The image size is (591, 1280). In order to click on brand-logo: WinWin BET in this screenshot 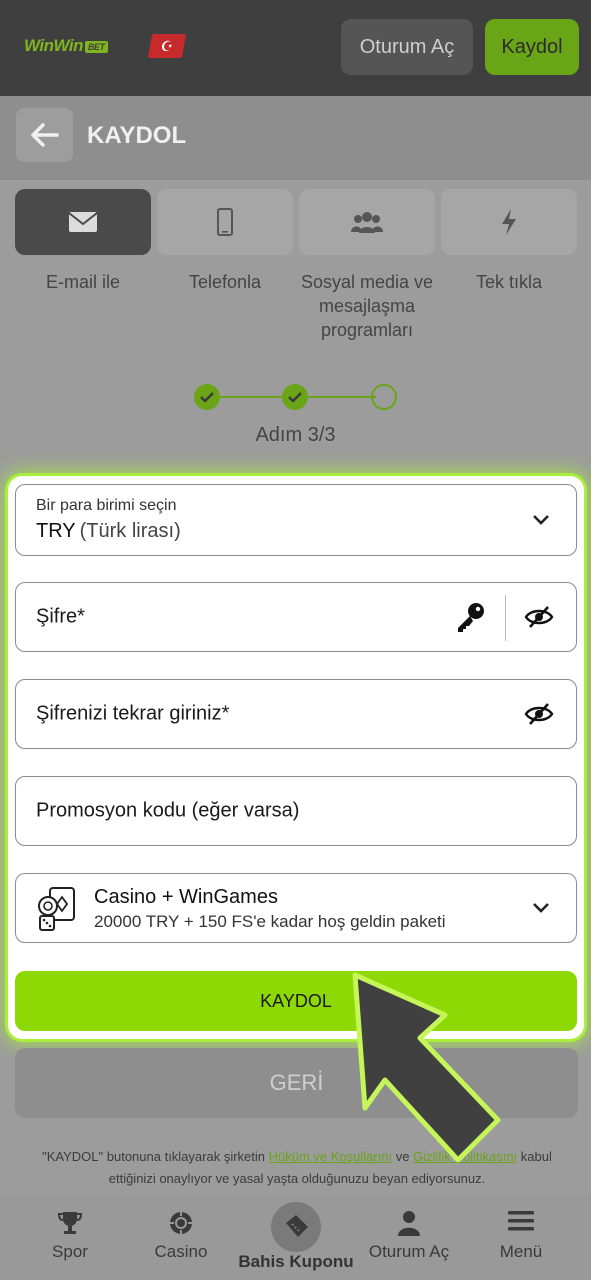, I will do `click(66, 46)`.